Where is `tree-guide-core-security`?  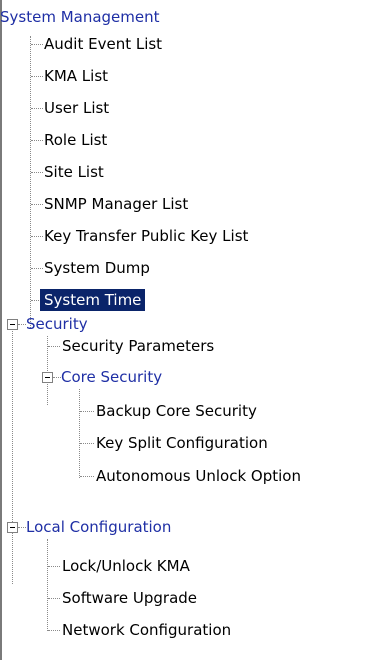
tree-guide-core-security is located at coordinates (79, 433).